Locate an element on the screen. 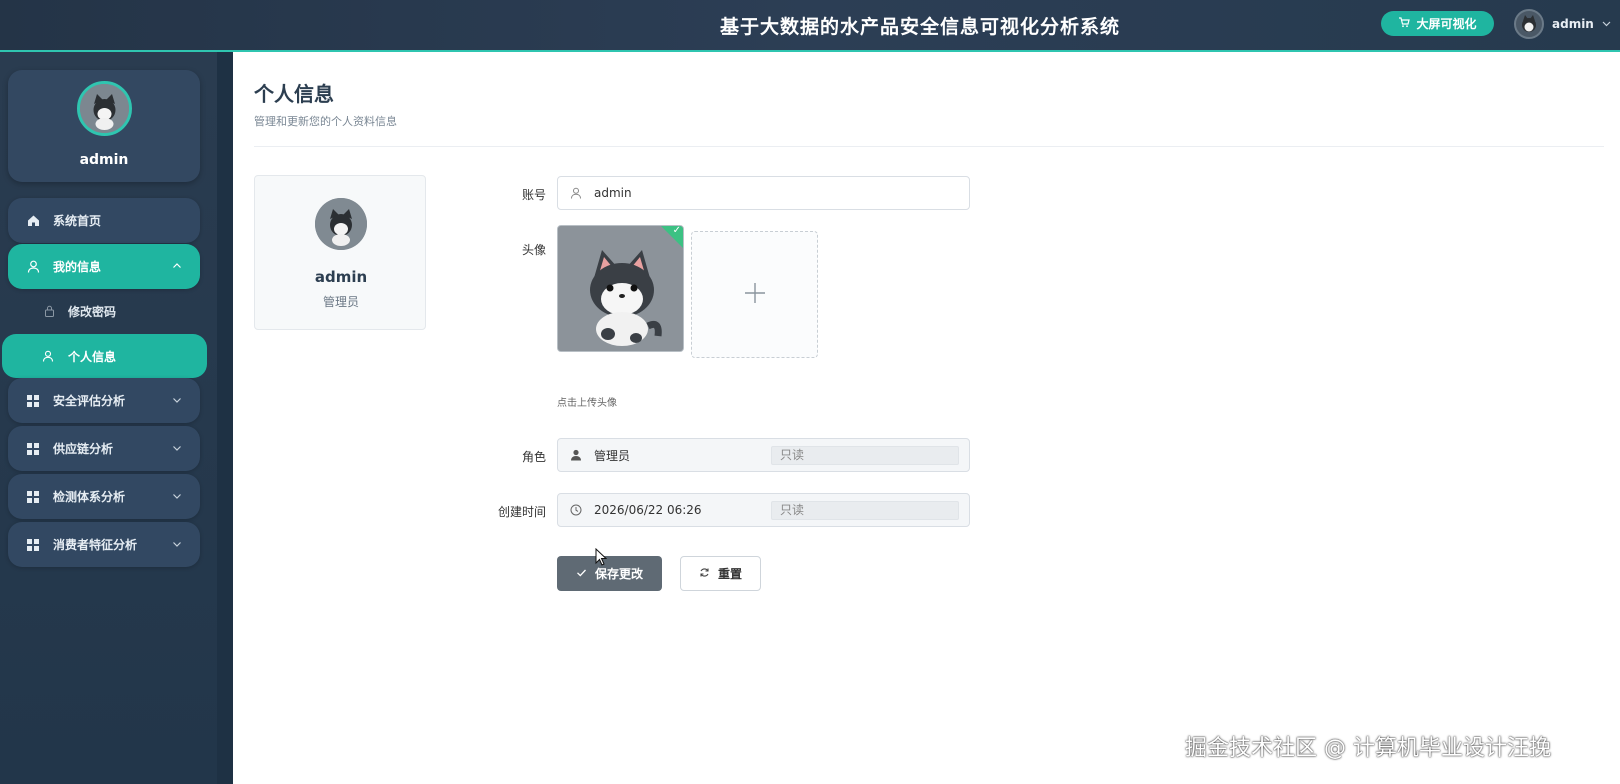 This screenshot has width=1620, height=784. sidebar-item-my-info: 我的信息 is located at coordinates (104, 266).